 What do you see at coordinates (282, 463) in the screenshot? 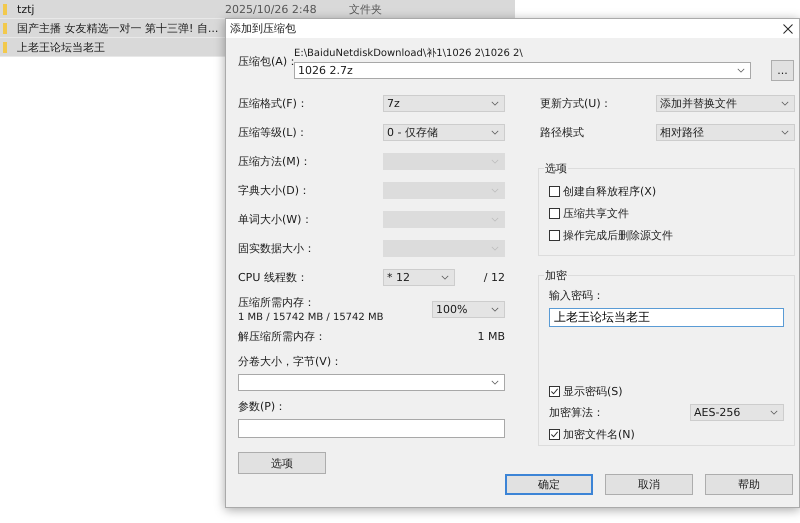
I see `options-button: 选项` at bounding box center [282, 463].